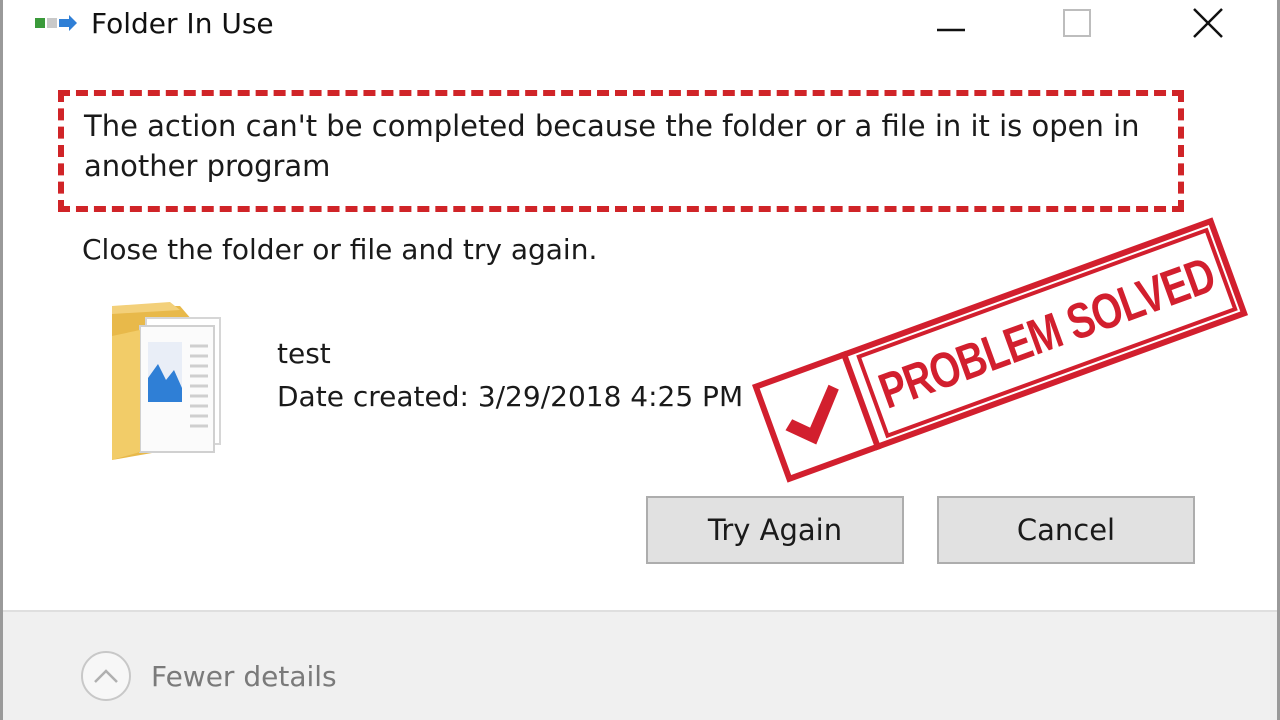 This screenshot has height=720, width=1280. What do you see at coordinates (1066, 530) in the screenshot?
I see `cancel-button: Cancel` at bounding box center [1066, 530].